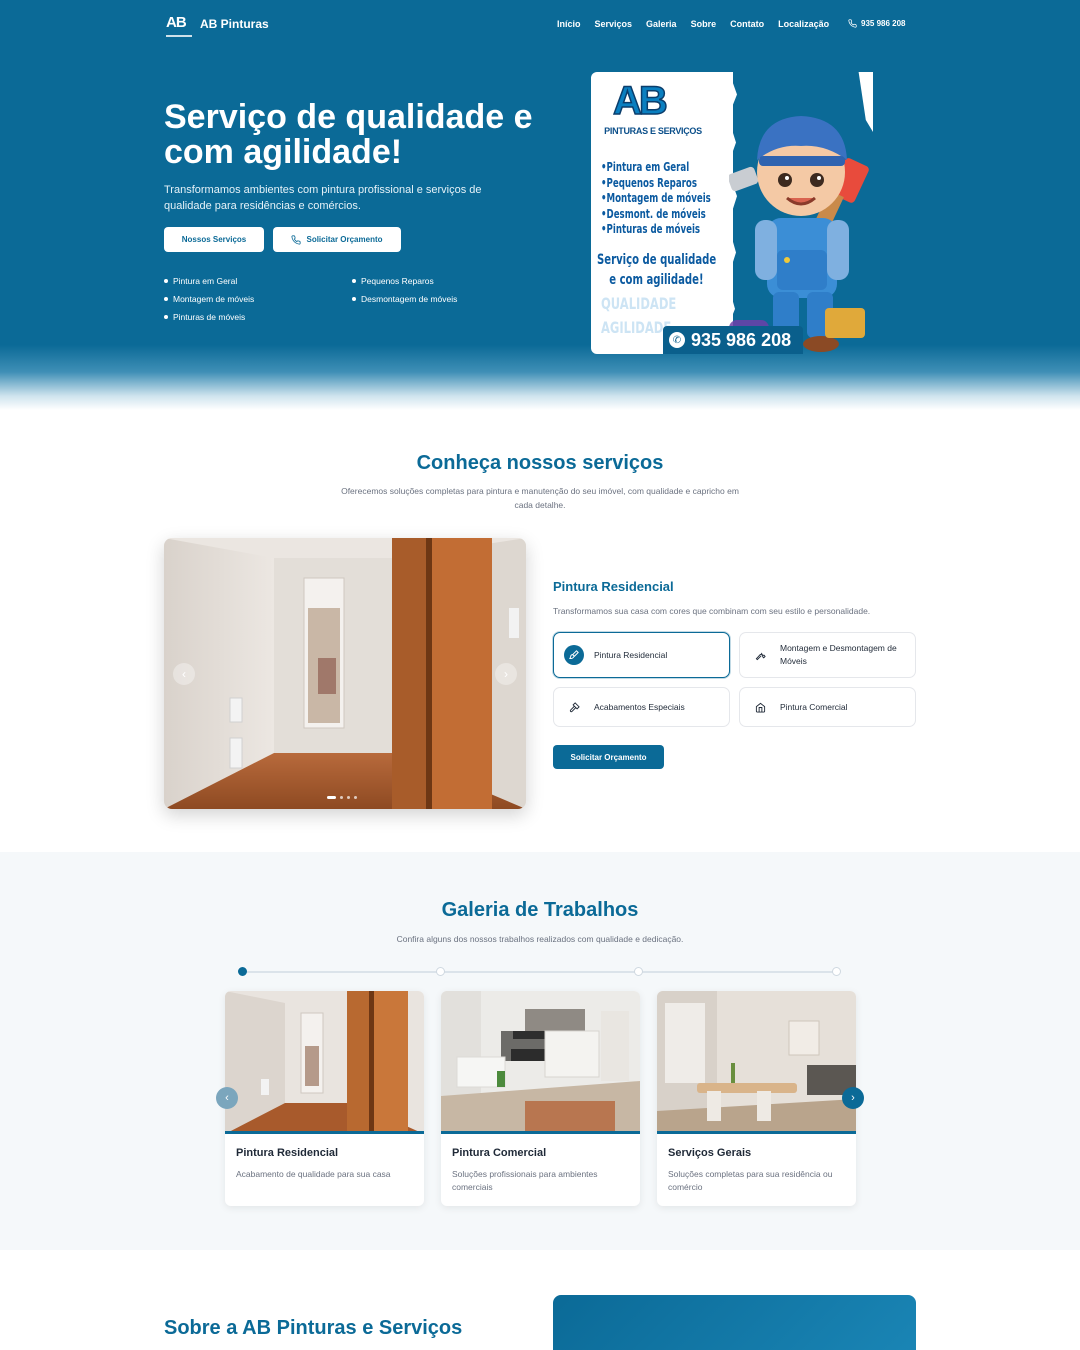 The height and width of the screenshot is (1350, 1080). I want to click on poster-tagline: Serviço de qualidade e com agilidade!, so click(657, 270).